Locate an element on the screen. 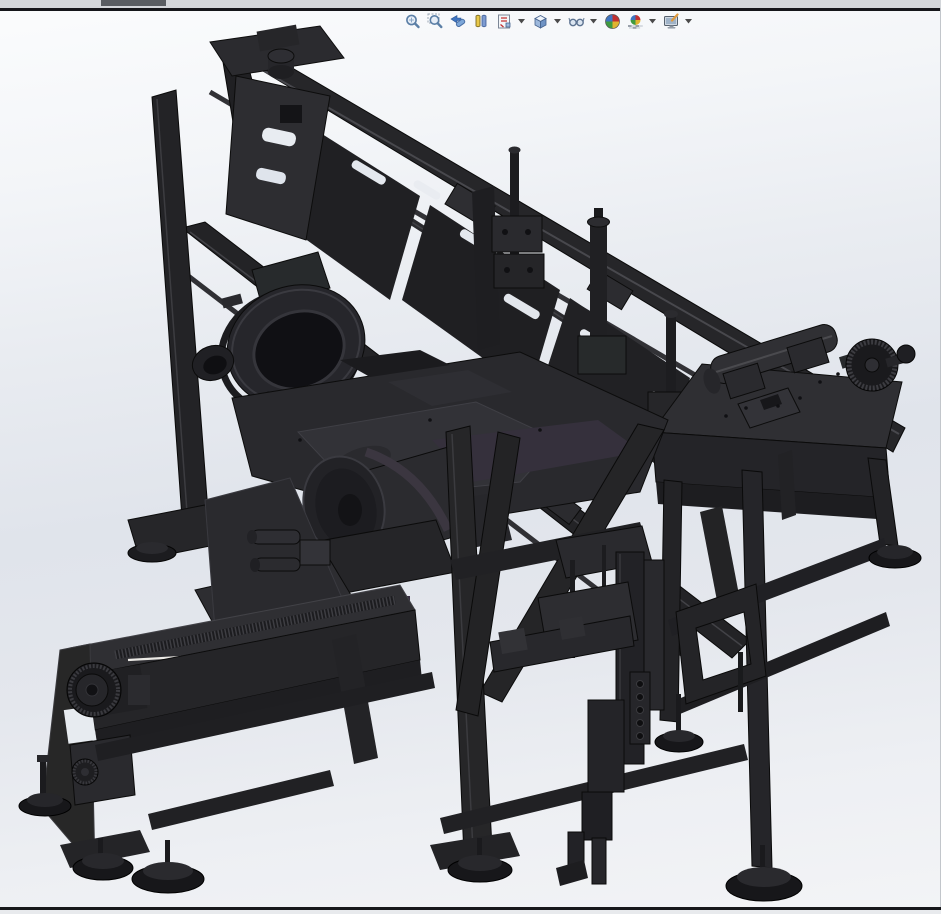 The width and height of the screenshot is (941, 914). view-orientation-button is located at coordinates (504, 21).